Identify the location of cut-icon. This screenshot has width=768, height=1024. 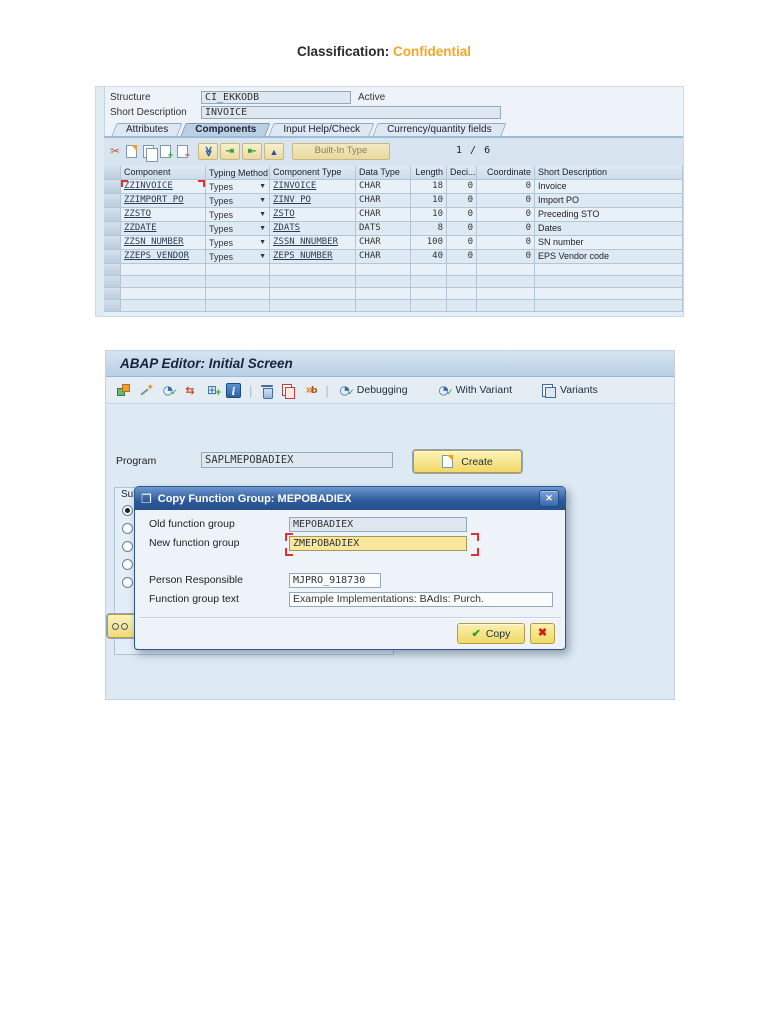
(115, 151).